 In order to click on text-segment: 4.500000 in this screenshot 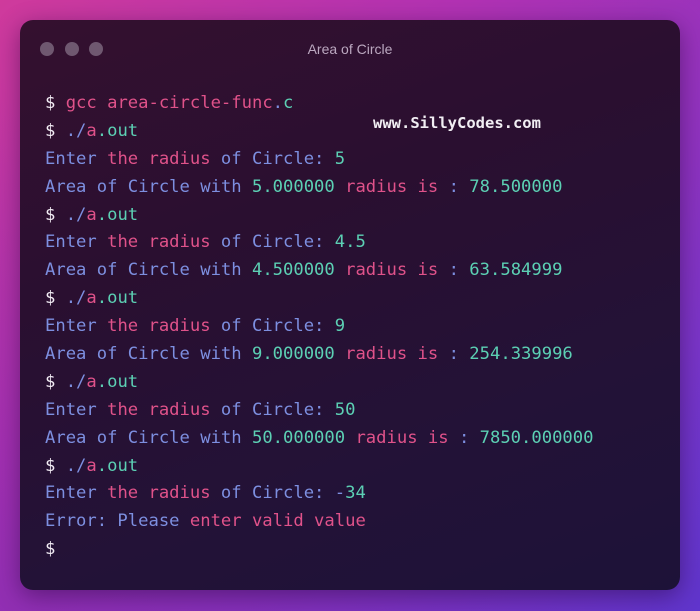, I will do `click(293, 270)`.